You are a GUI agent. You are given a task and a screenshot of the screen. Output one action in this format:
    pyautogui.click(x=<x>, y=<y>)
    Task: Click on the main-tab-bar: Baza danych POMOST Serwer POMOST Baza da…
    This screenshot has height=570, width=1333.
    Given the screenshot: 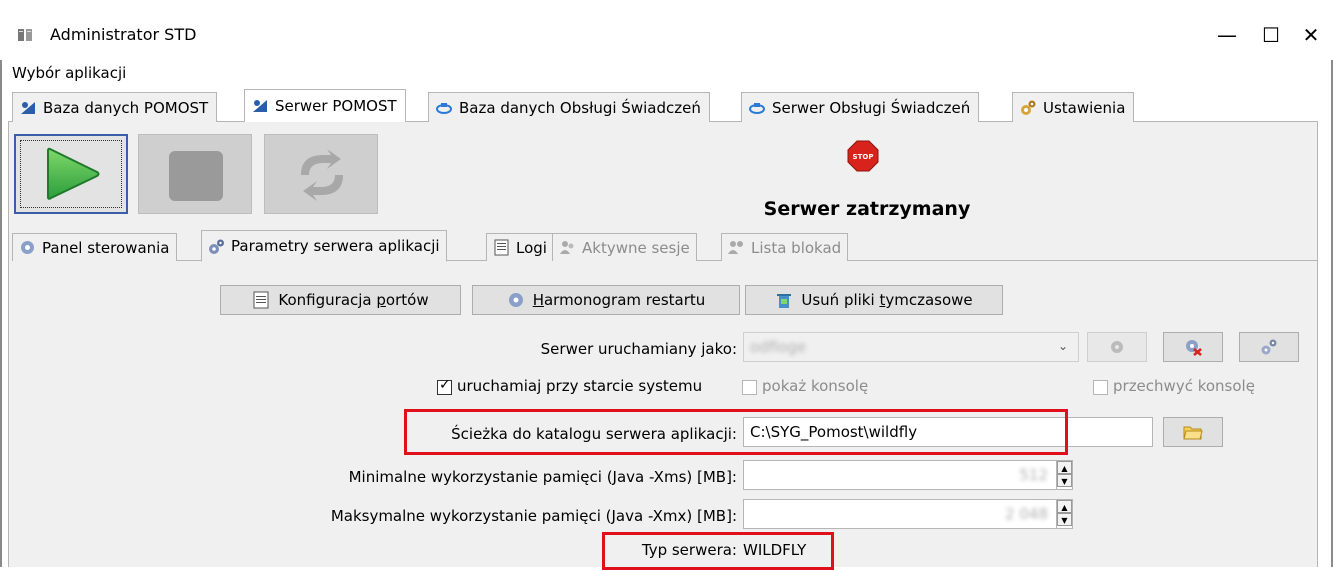 What is the action you would take?
    pyautogui.click(x=663, y=106)
    